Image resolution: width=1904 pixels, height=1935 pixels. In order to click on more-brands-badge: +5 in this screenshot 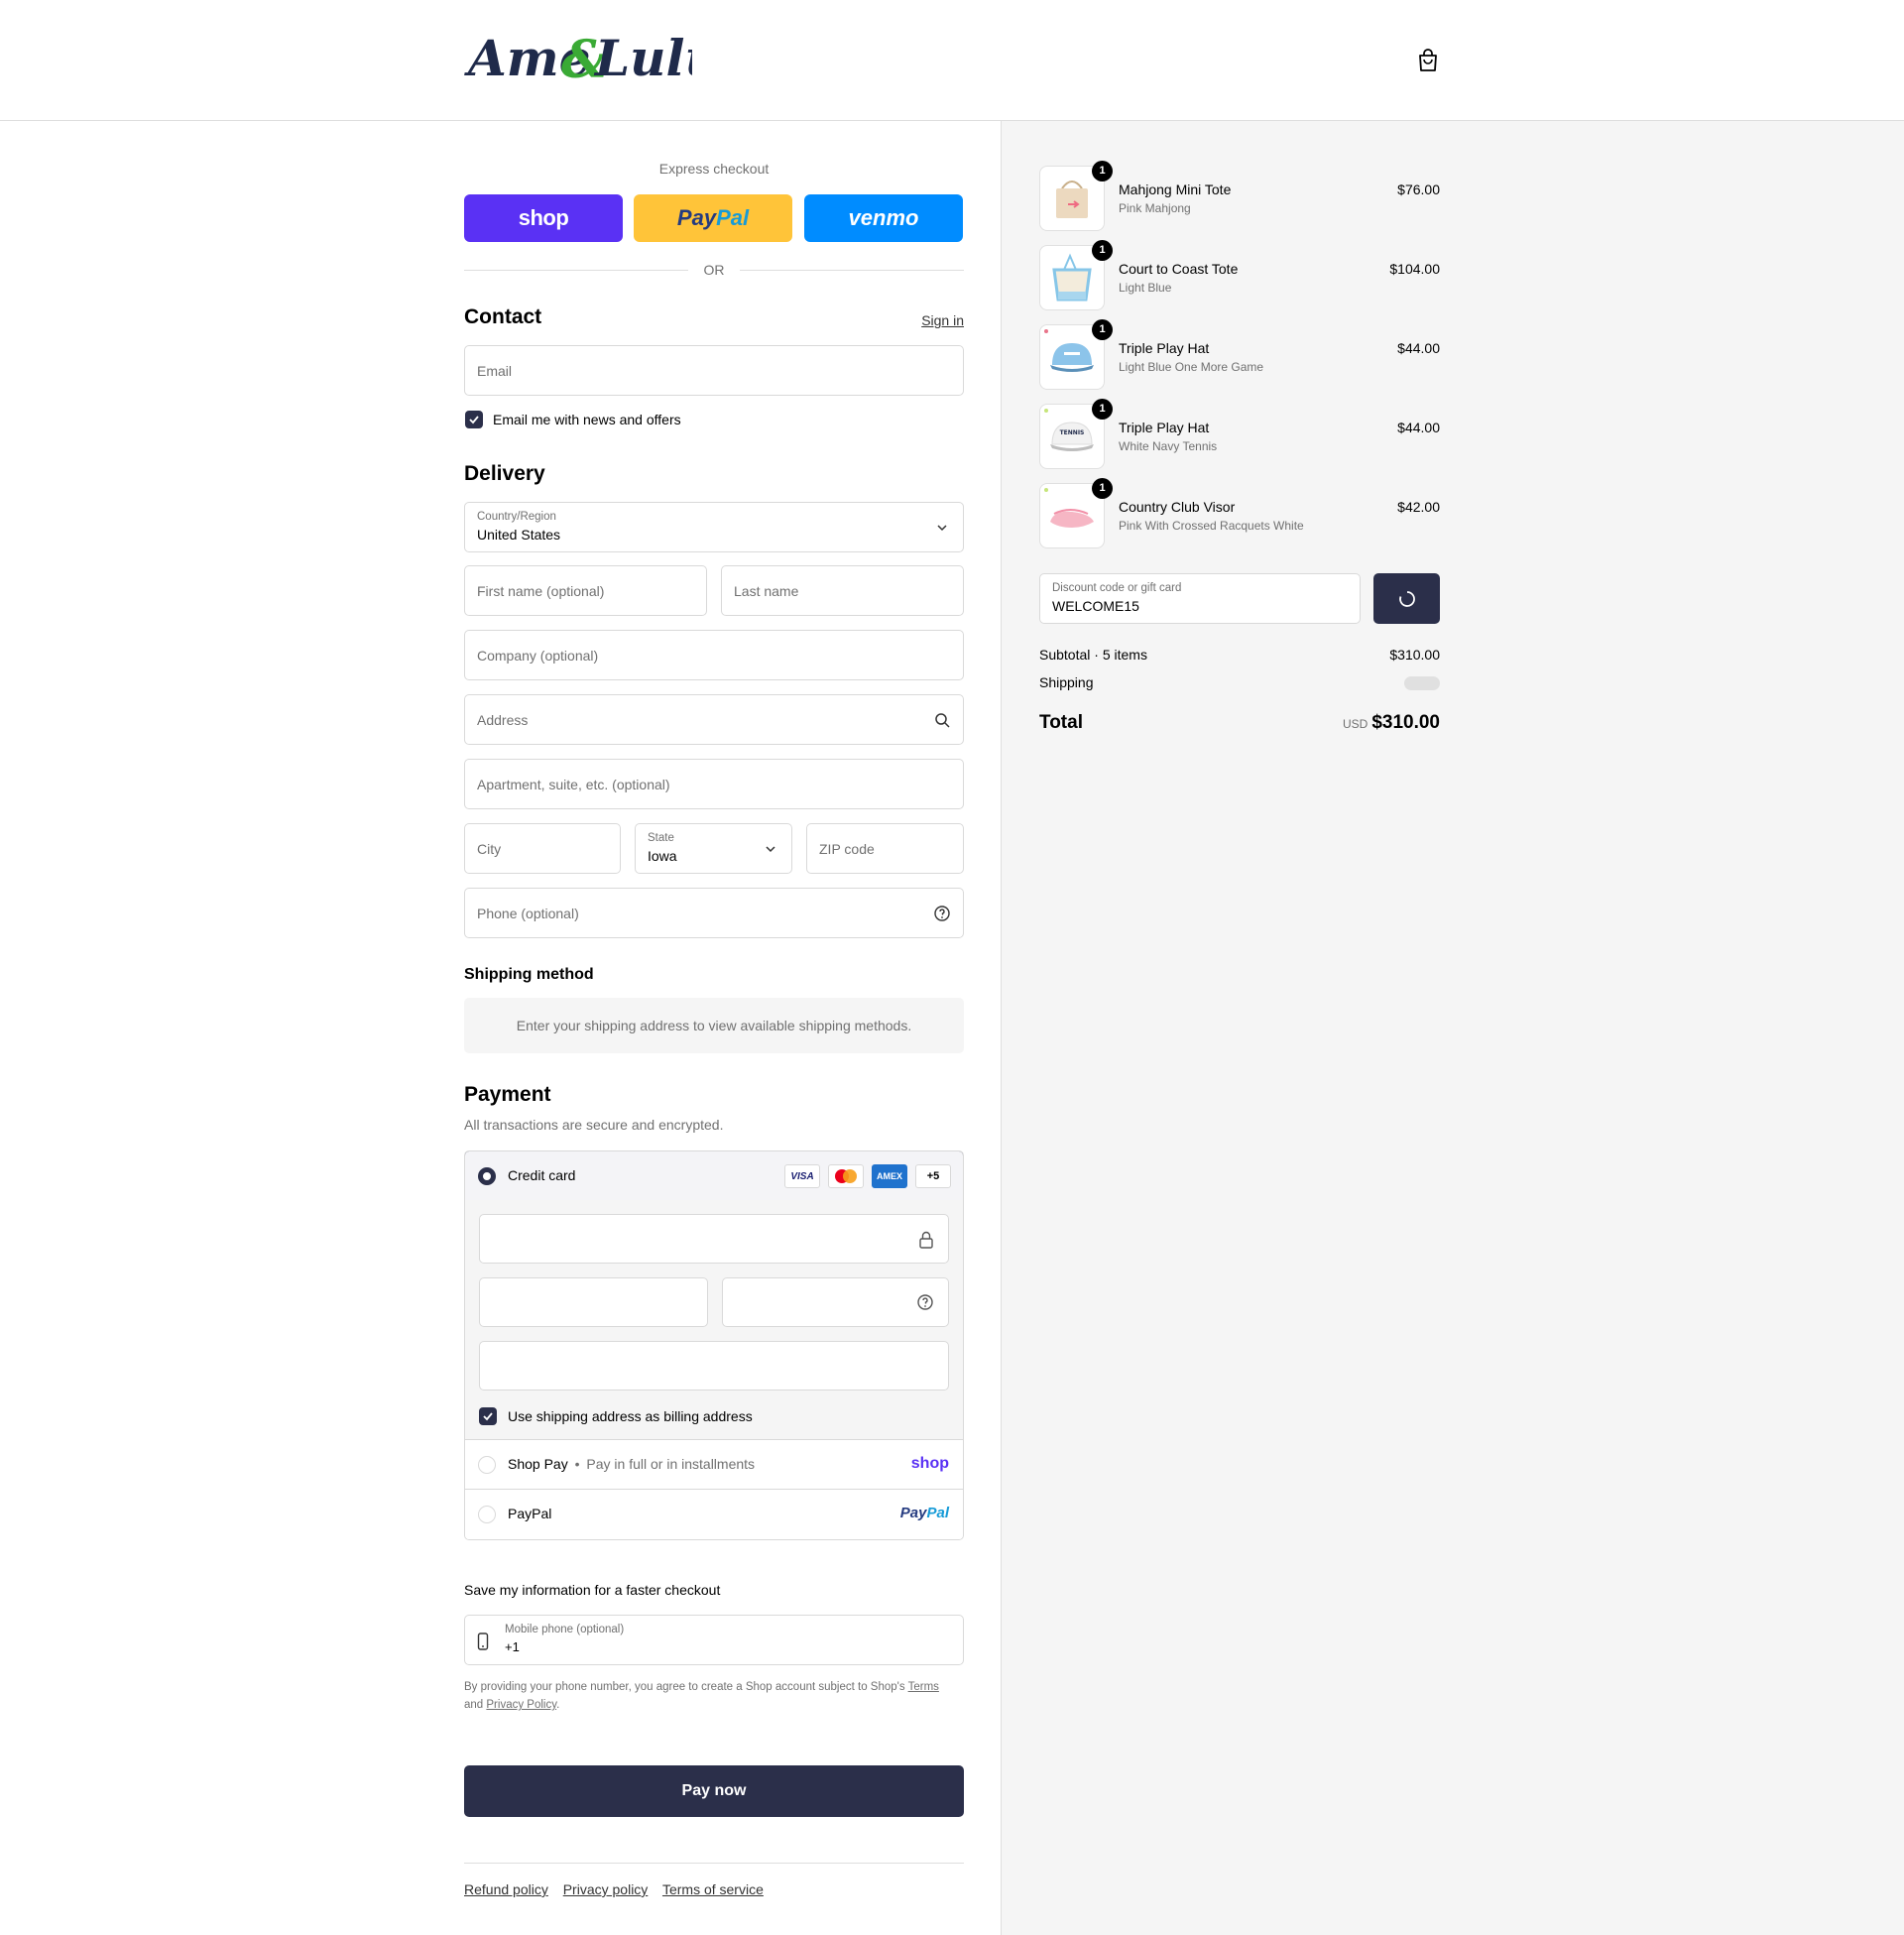, I will do `click(933, 1176)`.